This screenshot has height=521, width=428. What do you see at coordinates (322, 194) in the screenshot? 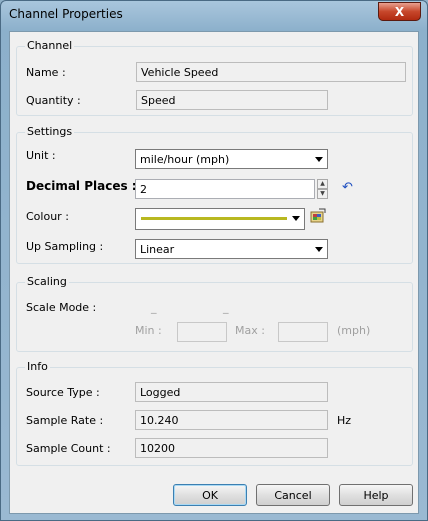
I see `stepper-down-icon: ▼` at bounding box center [322, 194].